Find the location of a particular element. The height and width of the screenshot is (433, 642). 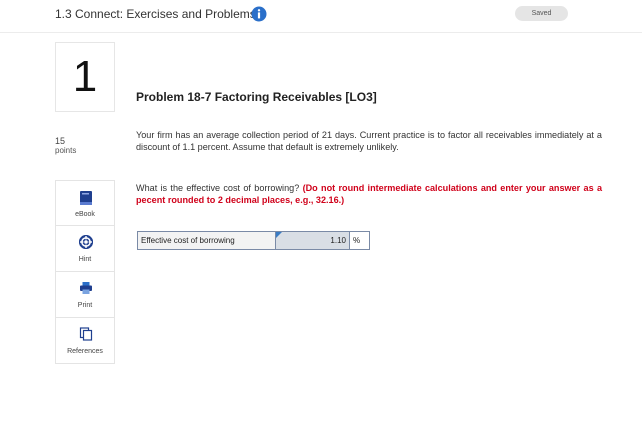

effective-cost-input is located at coordinates (312, 240).